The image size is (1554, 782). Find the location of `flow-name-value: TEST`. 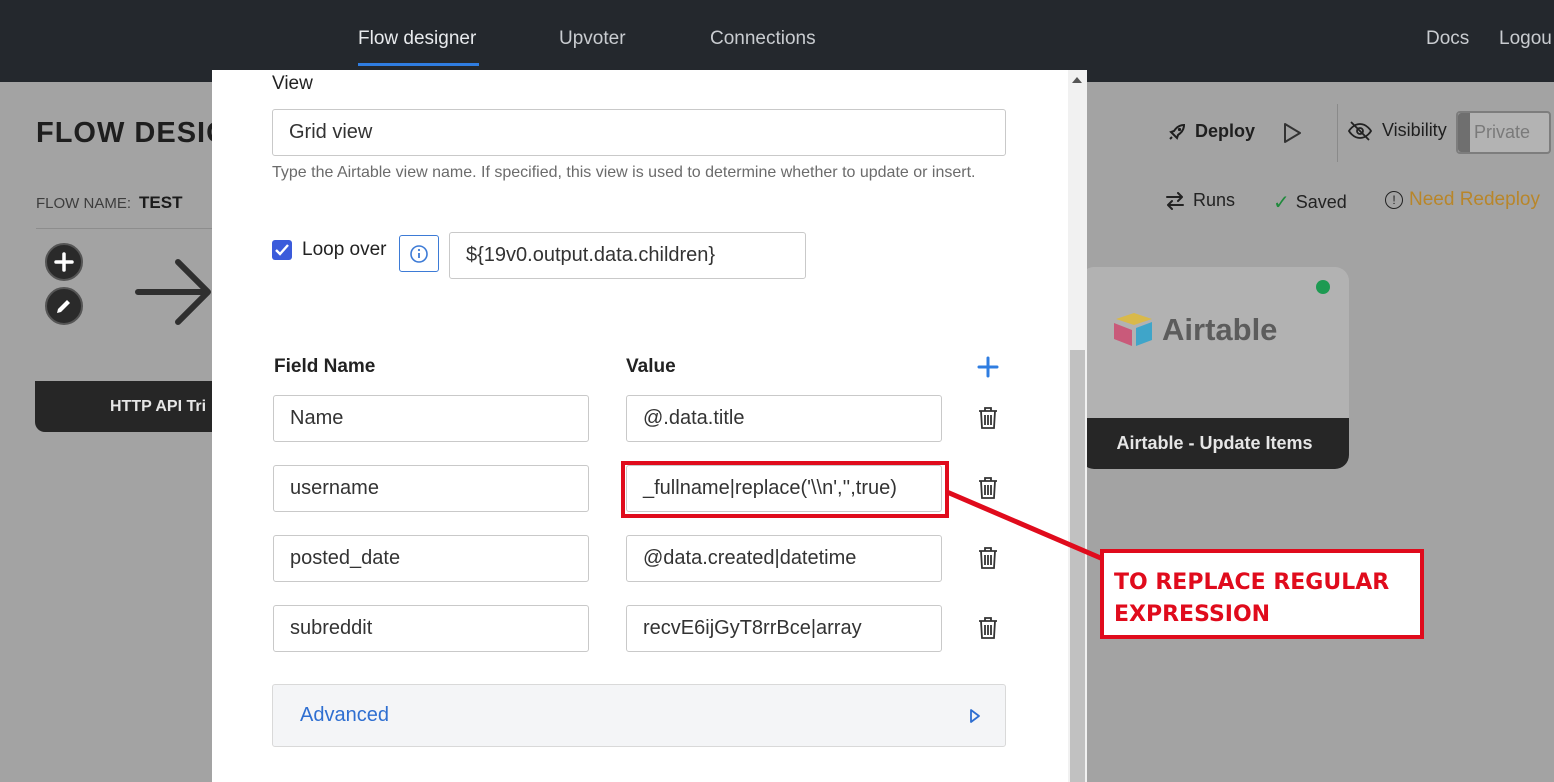

flow-name-value: TEST is located at coordinates (161, 202).